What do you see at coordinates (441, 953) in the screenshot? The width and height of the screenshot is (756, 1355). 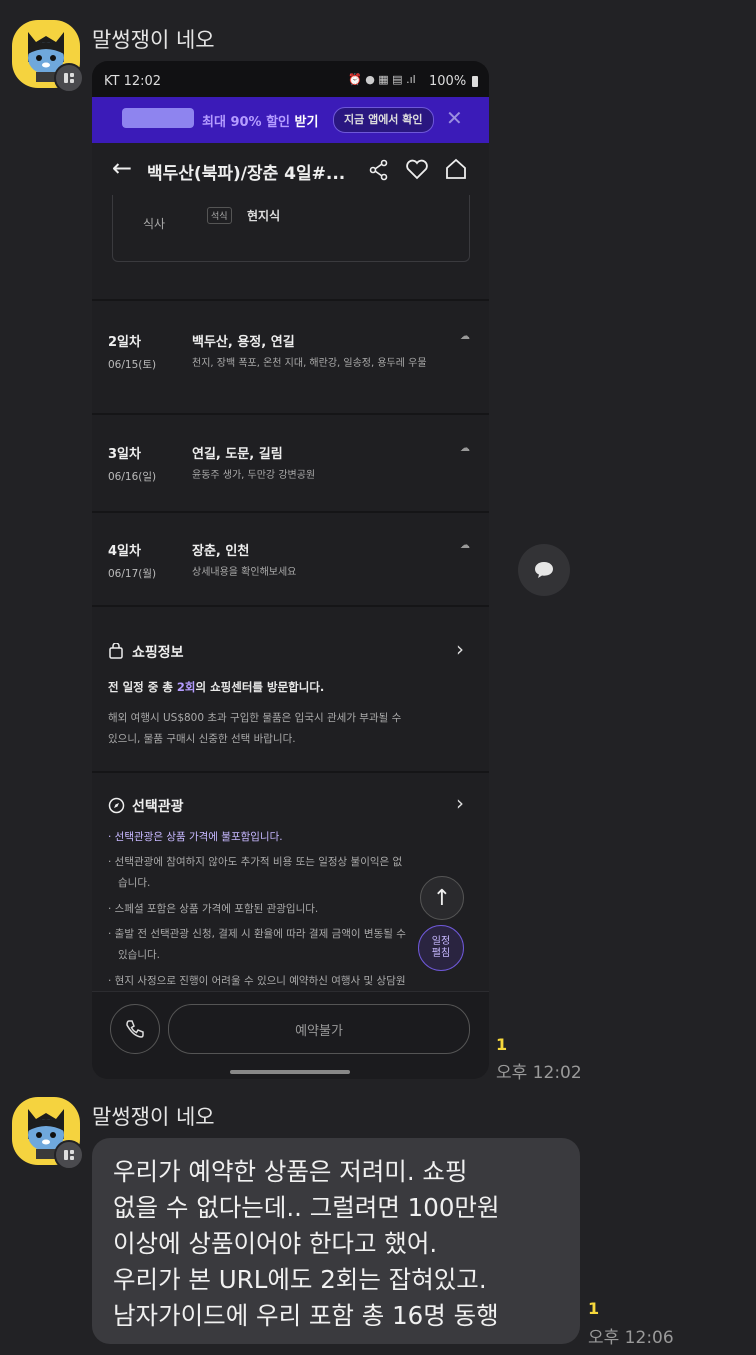 I see `schedule-expand-line2: 펼침` at bounding box center [441, 953].